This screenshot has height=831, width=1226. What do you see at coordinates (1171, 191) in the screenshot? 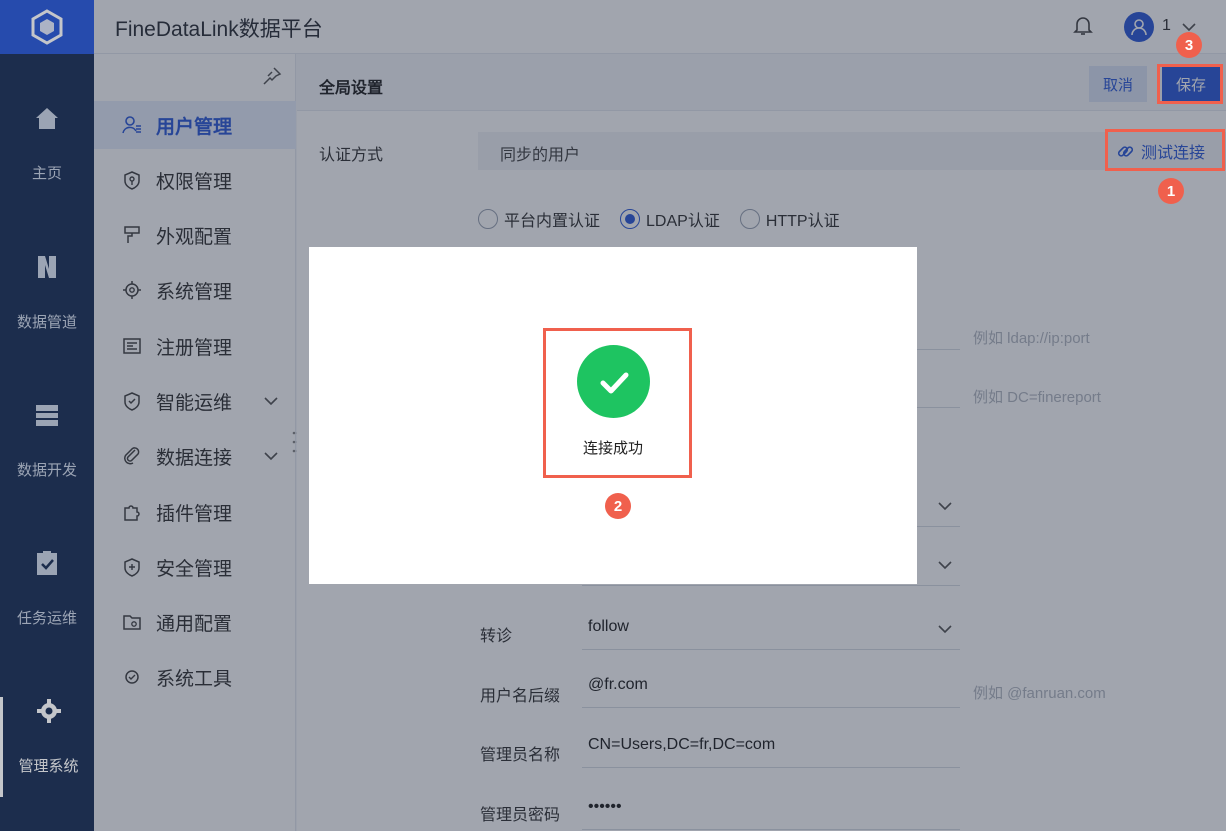
I see `annotation-badge-1: 1` at bounding box center [1171, 191].